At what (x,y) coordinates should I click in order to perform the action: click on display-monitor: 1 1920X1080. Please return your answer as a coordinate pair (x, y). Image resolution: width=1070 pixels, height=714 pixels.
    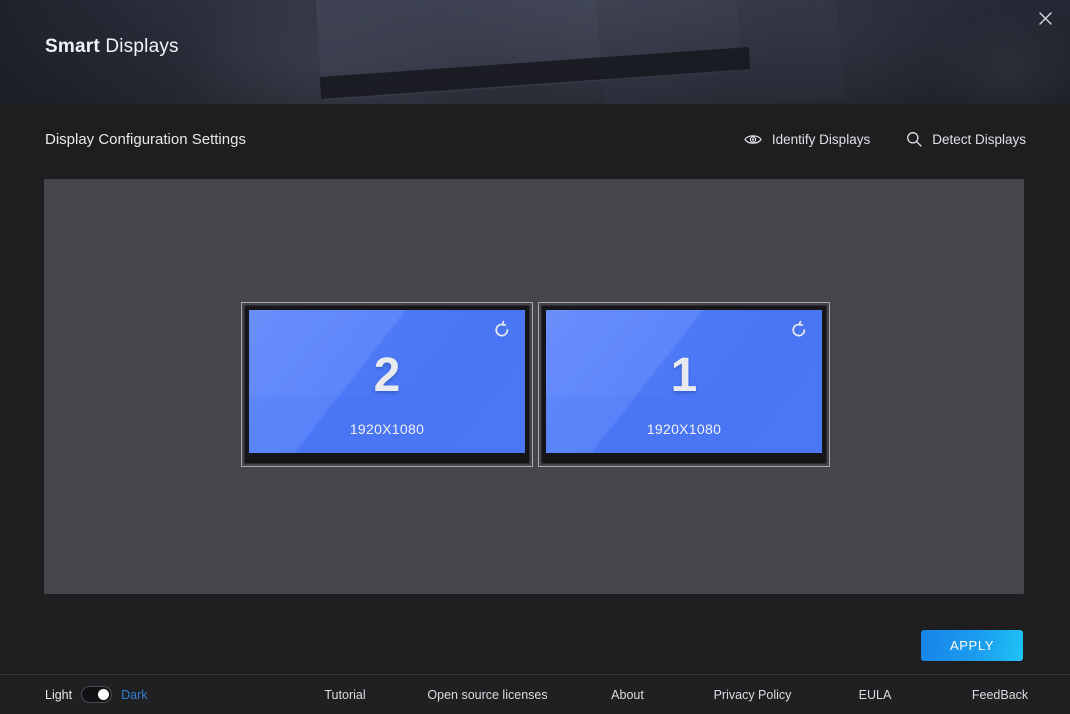
    Looking at the image, I should click on (684, 384).